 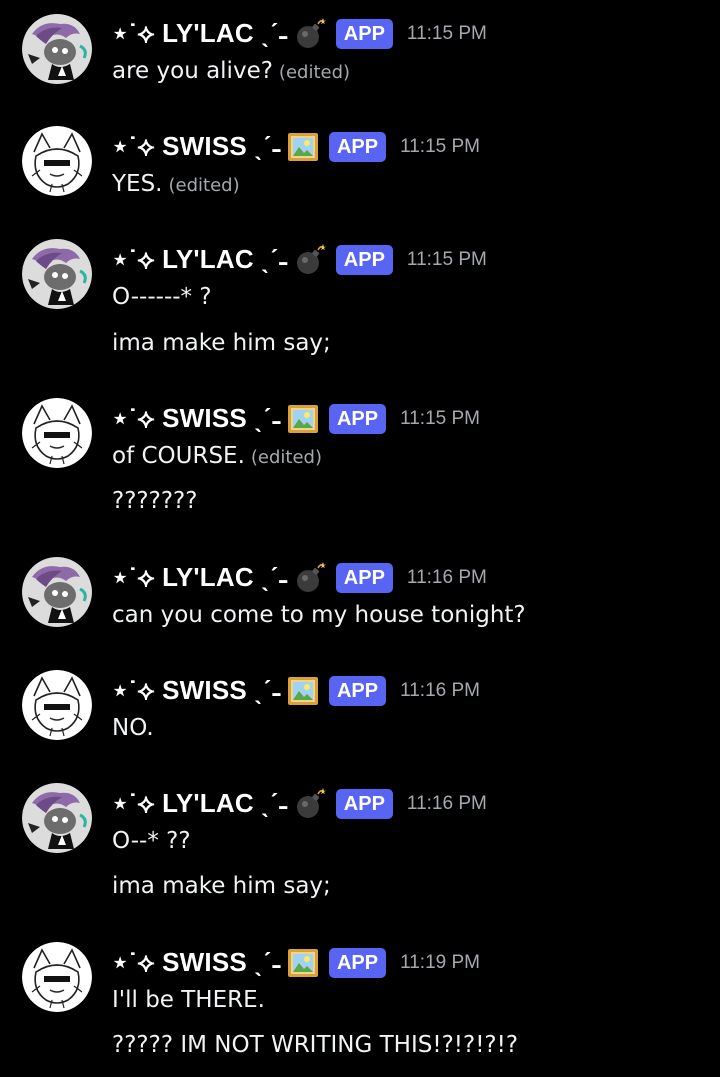 What do you see at coordinates (133, 728) in the screenshot?
I see `message-text: NO.` at bounding box center [133, 728].